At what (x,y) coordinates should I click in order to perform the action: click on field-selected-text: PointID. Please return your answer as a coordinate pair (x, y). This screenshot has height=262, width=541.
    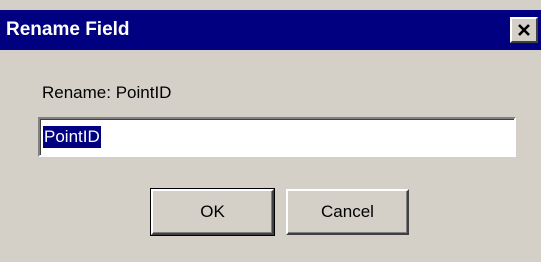
    Looking at the image, I should click on (72, 137).